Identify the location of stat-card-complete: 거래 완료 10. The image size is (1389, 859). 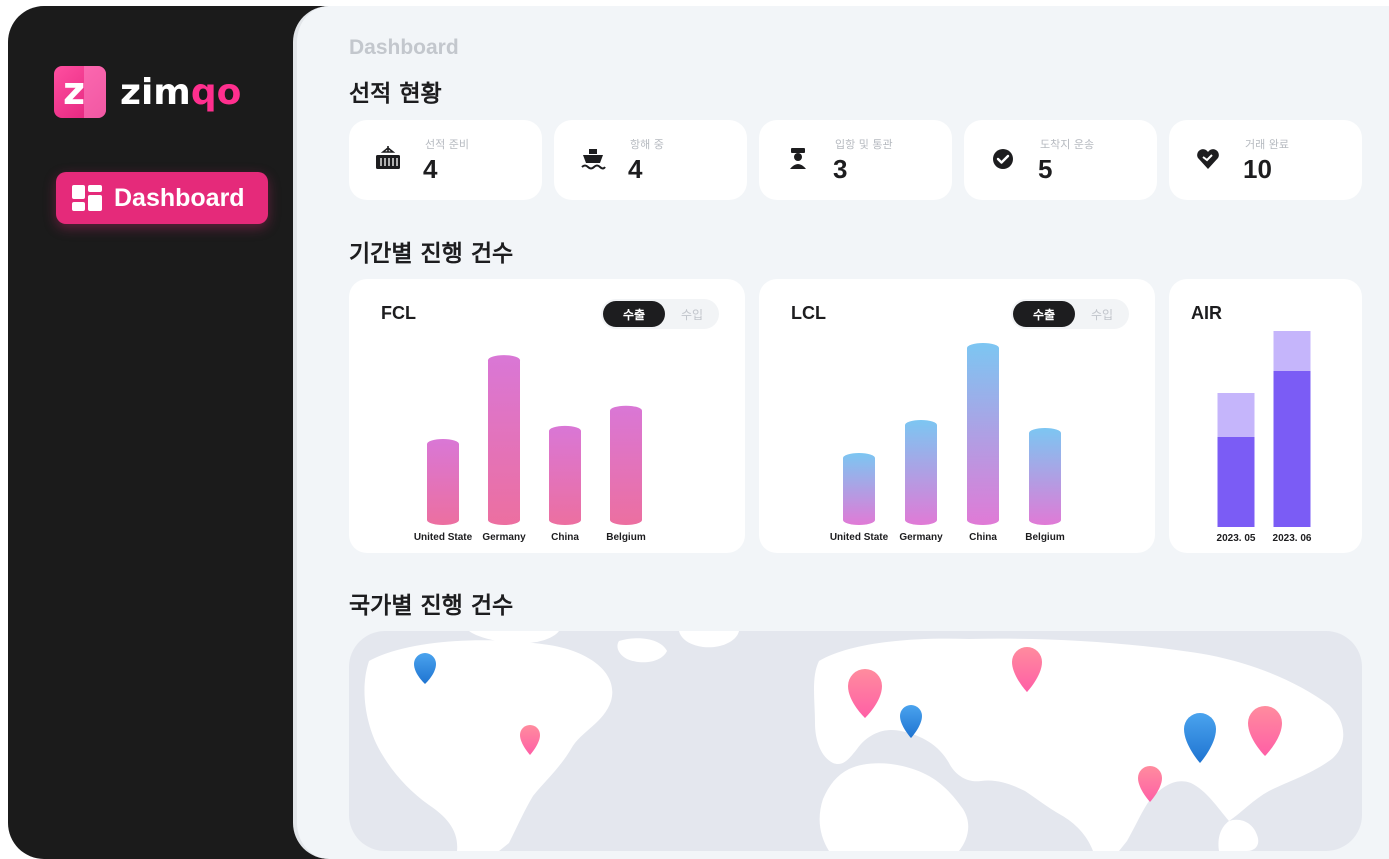
(1265, 160).